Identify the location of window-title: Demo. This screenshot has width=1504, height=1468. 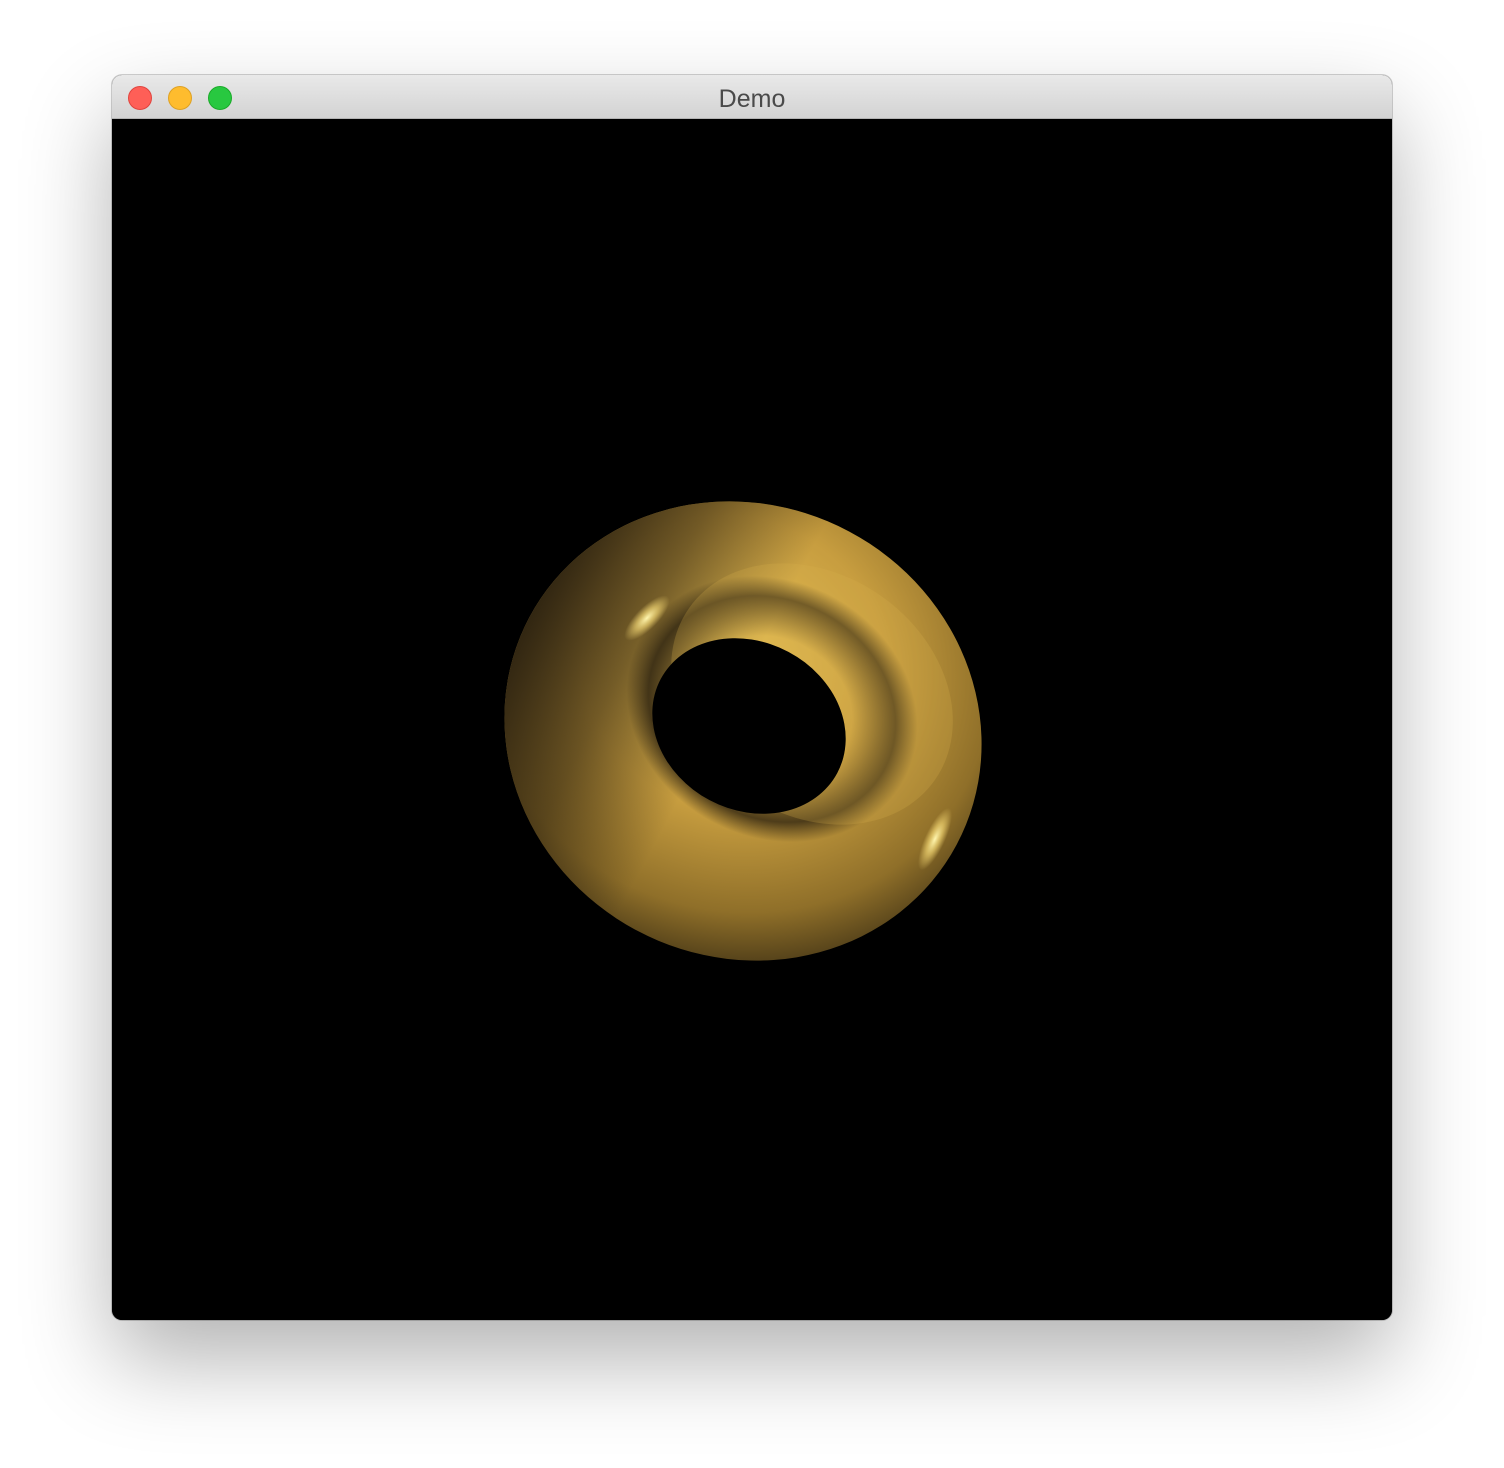
(752, 99).